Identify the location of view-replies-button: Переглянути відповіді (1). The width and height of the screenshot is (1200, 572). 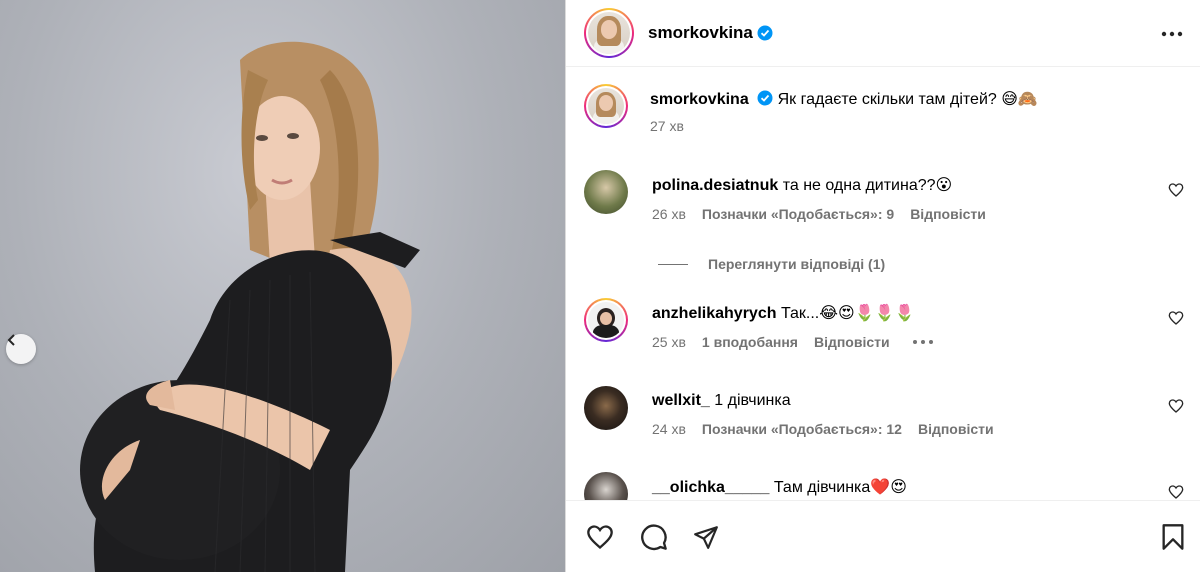
(771, 264).